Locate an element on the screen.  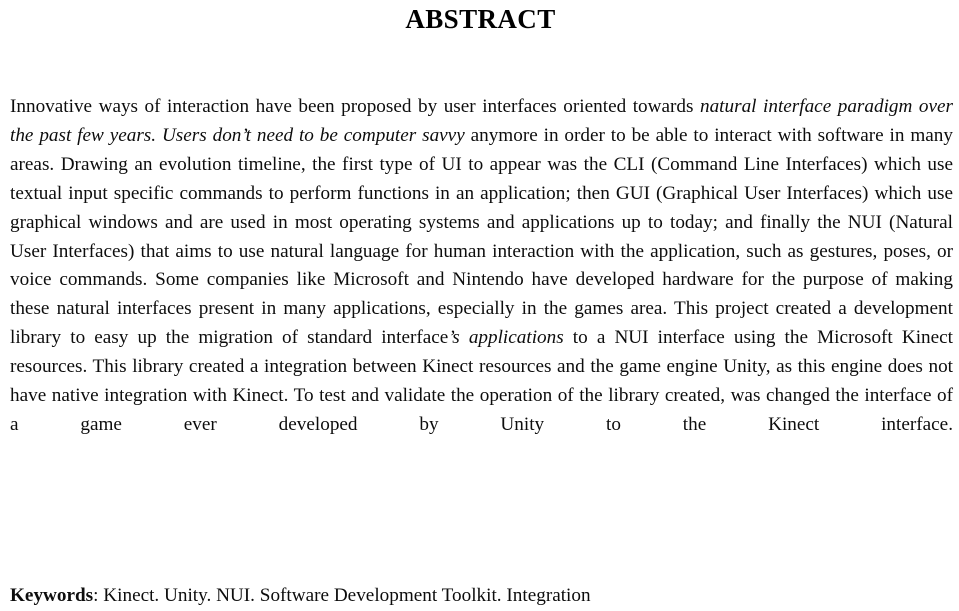
abstract-segment-4-italic: ’s applications is located at coordinates (506, 338).